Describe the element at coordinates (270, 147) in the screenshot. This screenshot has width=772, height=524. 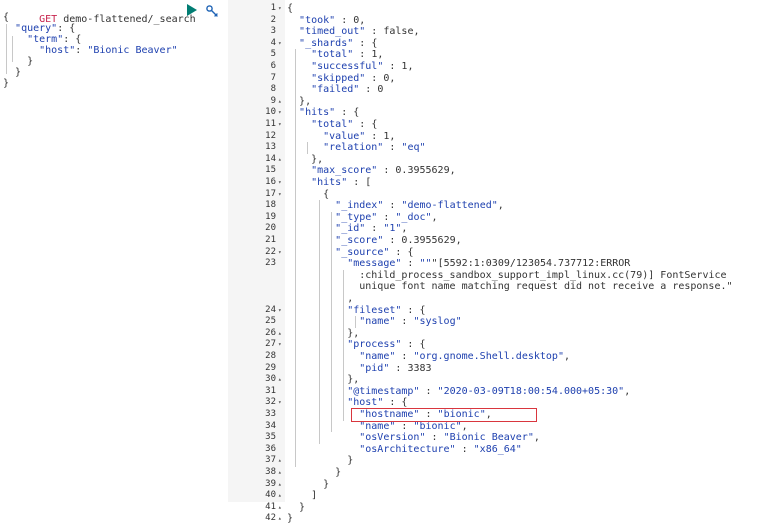
I see `line-number: 13` at that location.